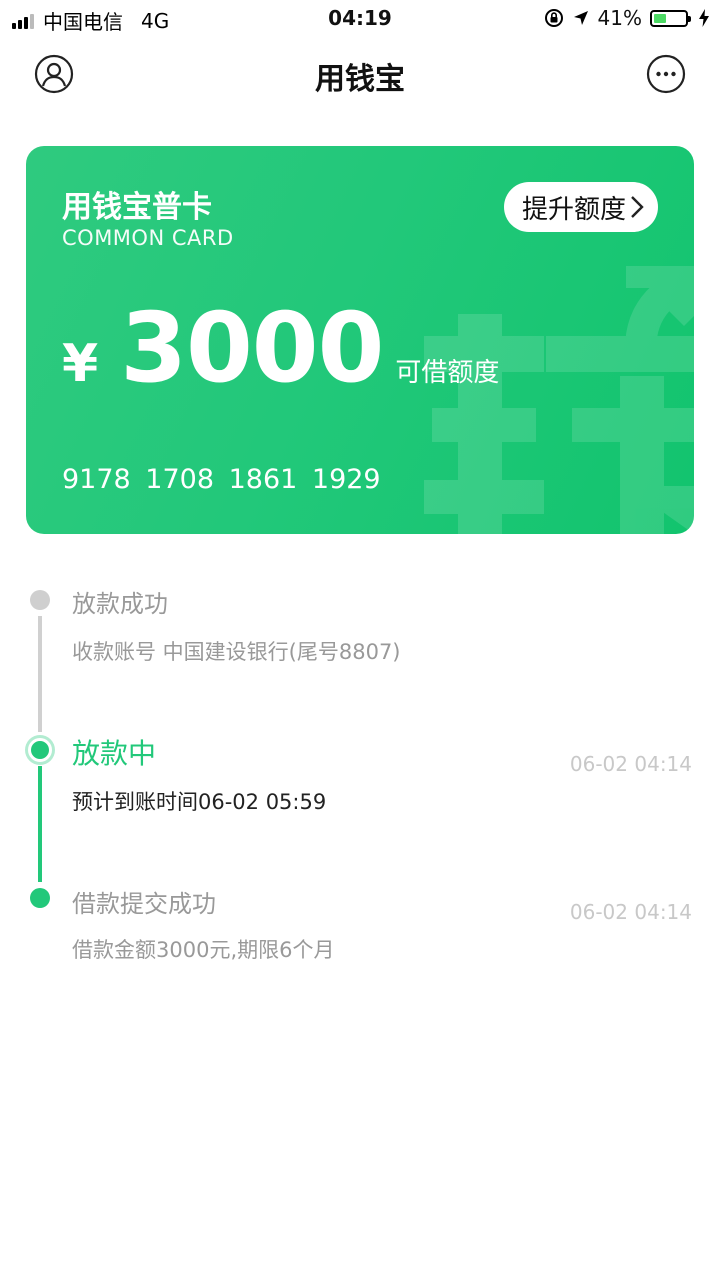 Image resolution: width=720 pixels, height=1280 pixels. I want to click on timeline-step-title: 借款提交成功, so click(144, 904).